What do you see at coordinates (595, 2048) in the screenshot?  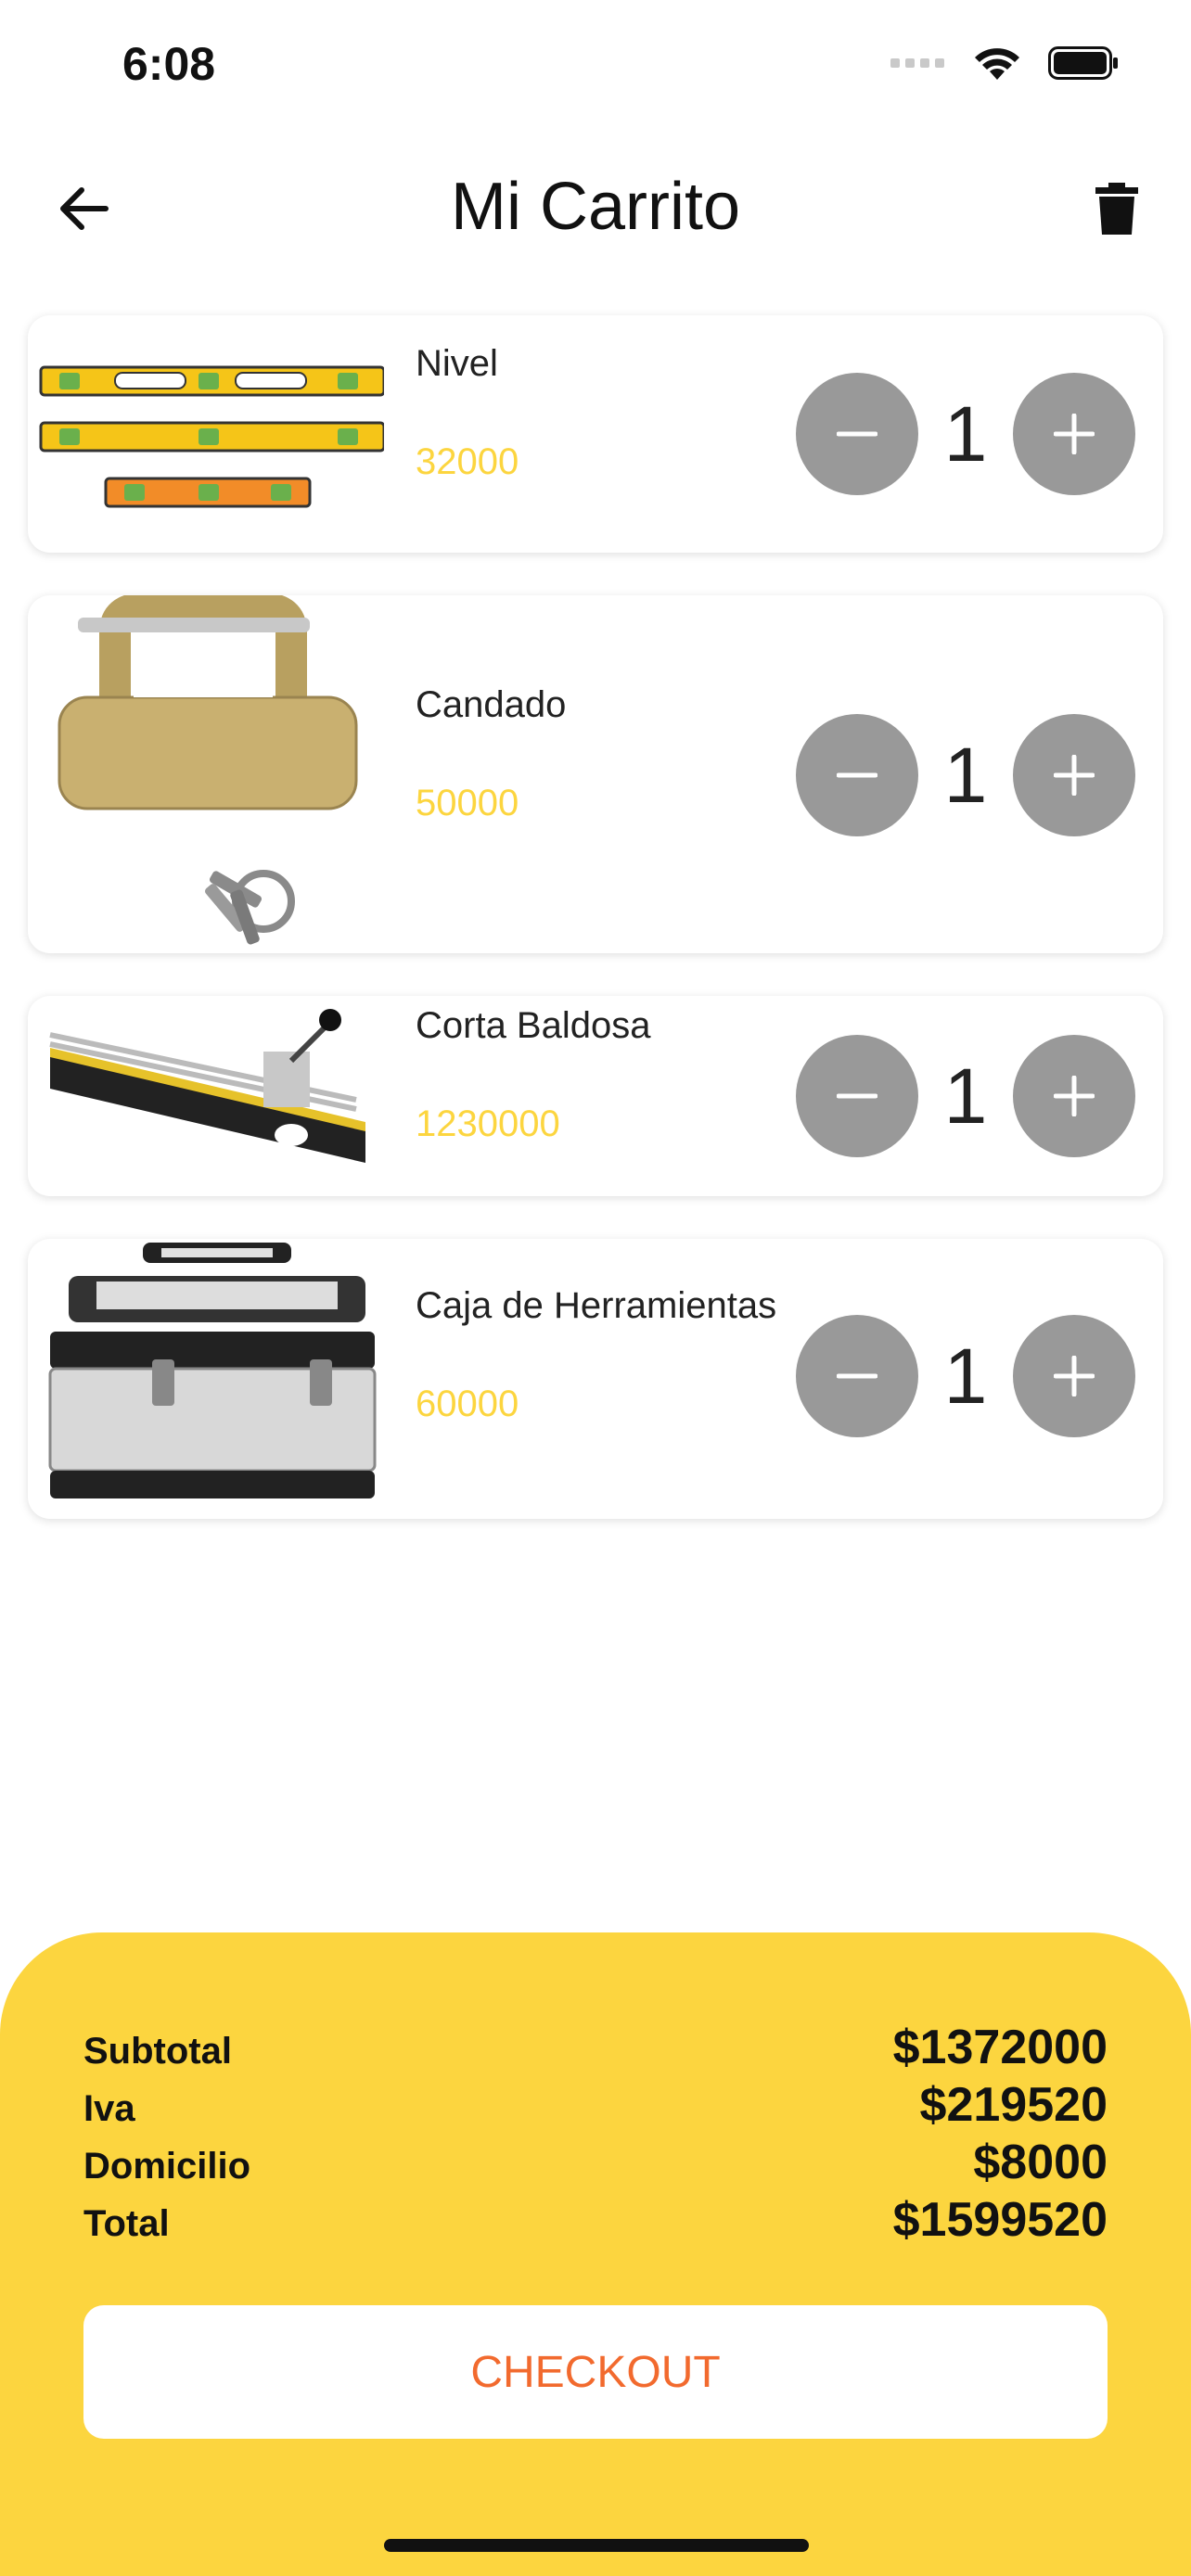 I see `subtotal-row: Subtotal $1372000` at bounding box center [595, 2048].